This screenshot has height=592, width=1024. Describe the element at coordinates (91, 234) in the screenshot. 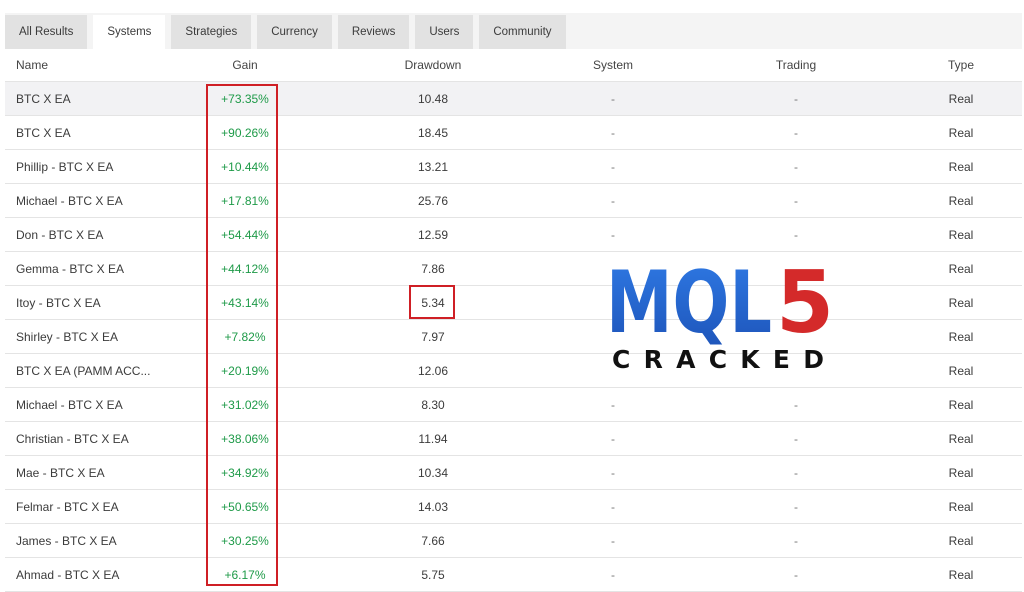

I see `system-name-link: Don - BTC X EA` at that location.